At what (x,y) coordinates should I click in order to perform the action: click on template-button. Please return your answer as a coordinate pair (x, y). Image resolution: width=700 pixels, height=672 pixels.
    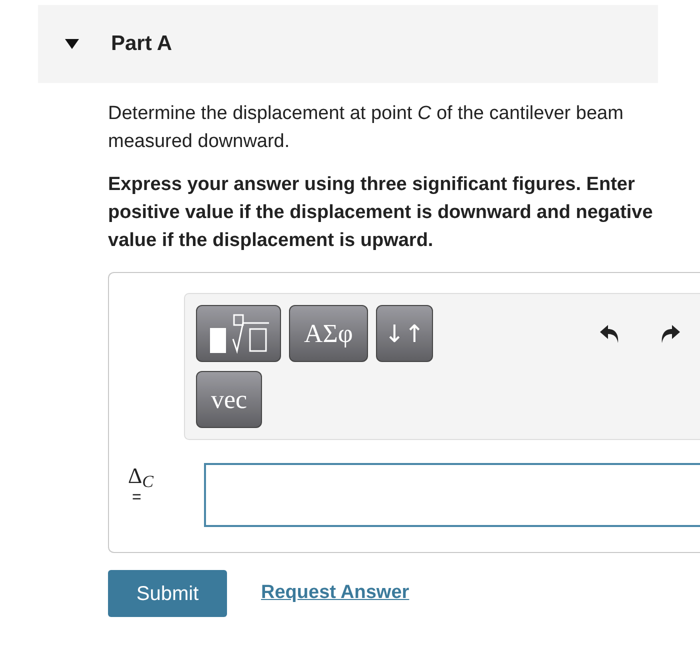
    Looking at the image, I should click on (238, 333).